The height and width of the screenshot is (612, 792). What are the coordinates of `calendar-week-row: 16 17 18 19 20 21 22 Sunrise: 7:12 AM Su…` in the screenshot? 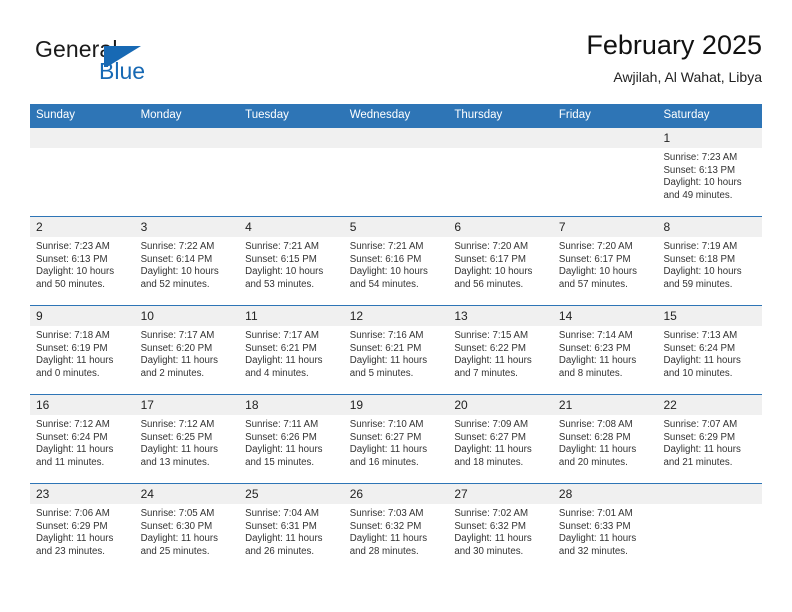 It's located at (396, 438).